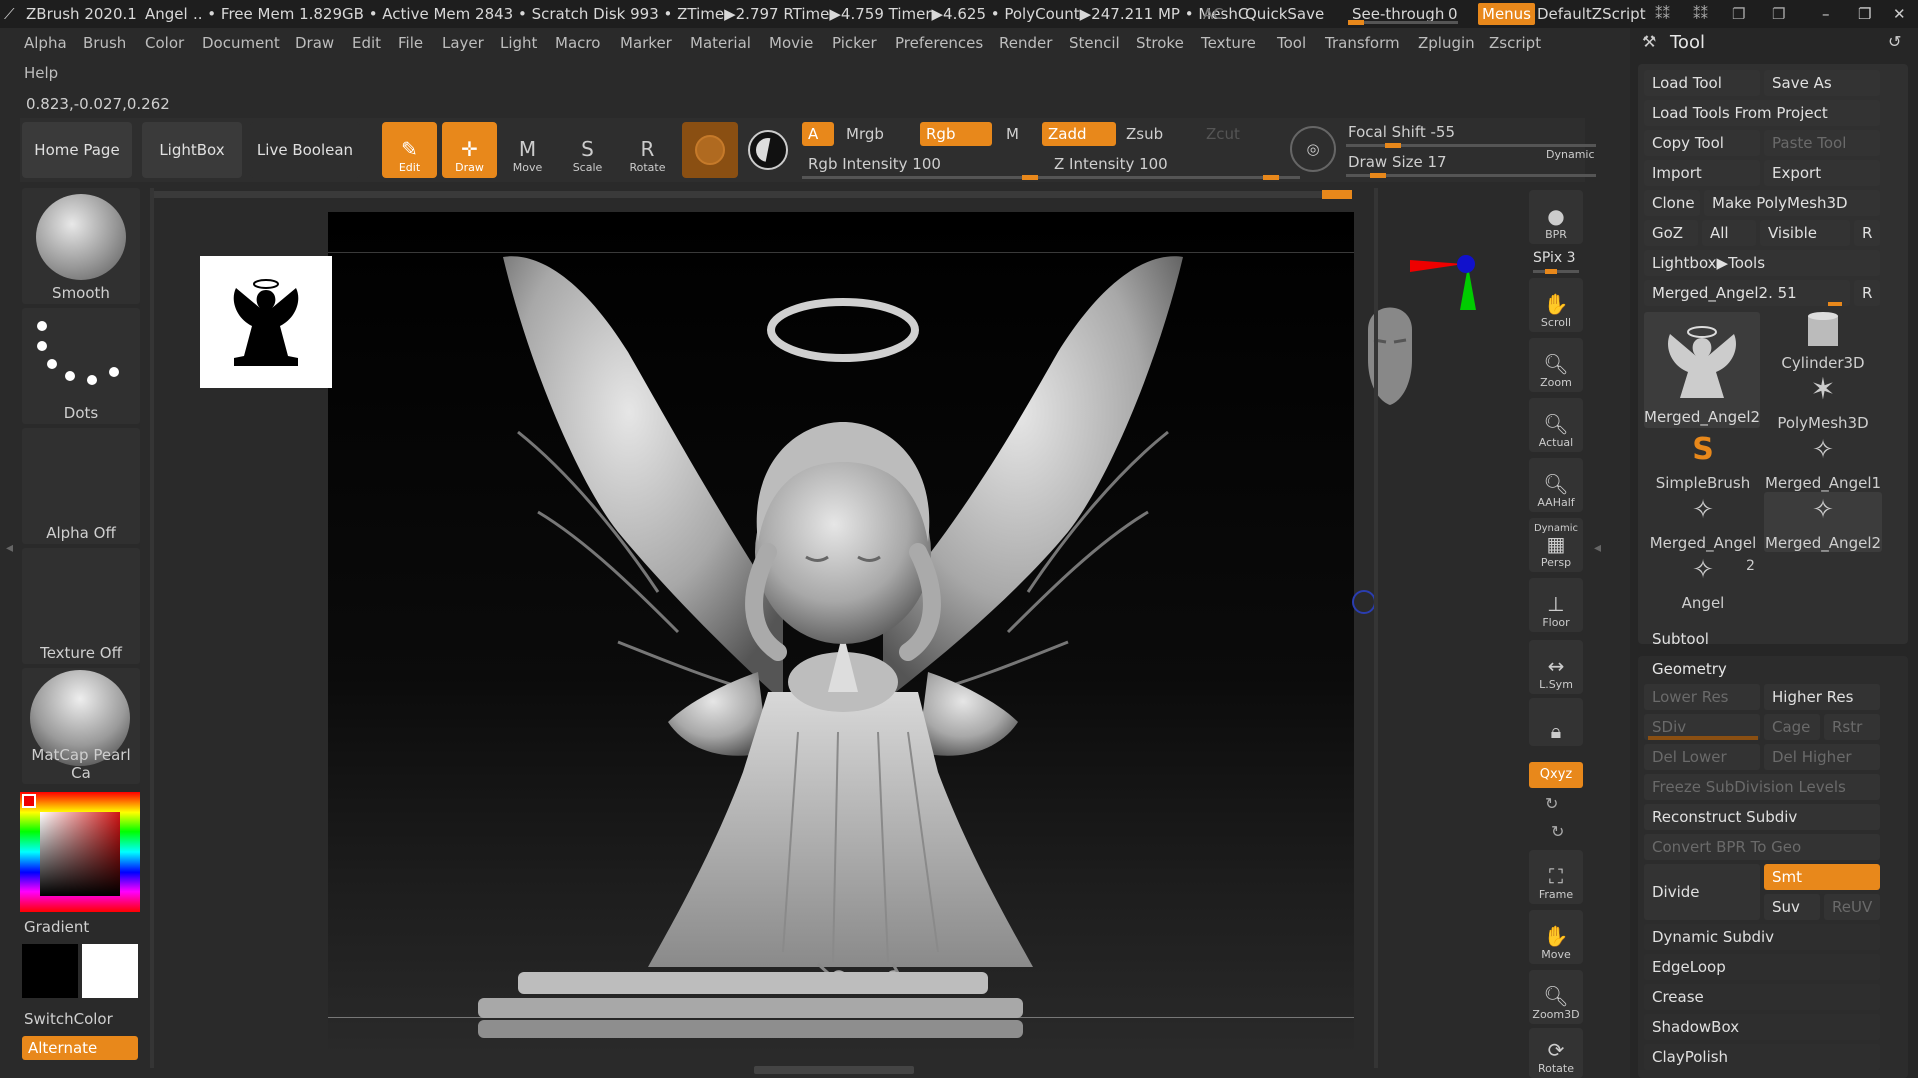 This screenshot has width=1918, height=1078. I want to click on rotate-button: R Rotate, so click(647, 150).